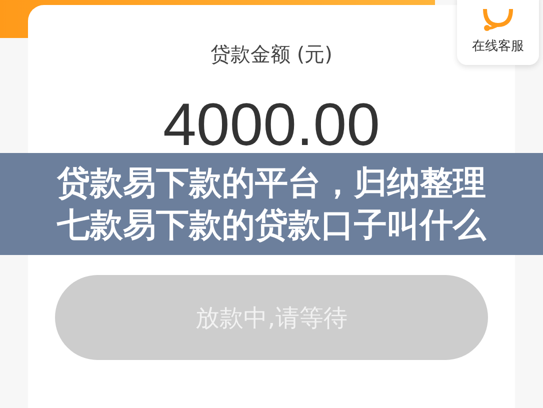  What do you see at coordinates (271, 54) in the screenshot?
I see `loan-amount-label: 贷款金额 (元)` at bounding box center [271, 54].